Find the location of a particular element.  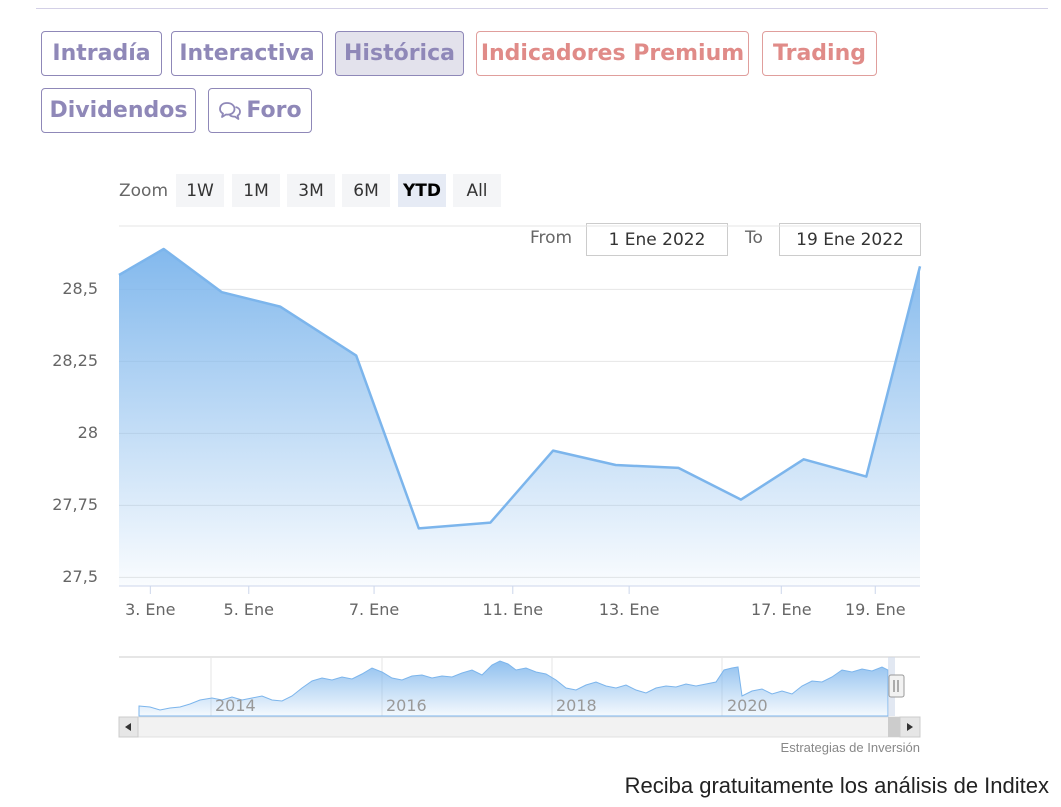

tab-historica: Histórica is located at coordinates (399, 53).